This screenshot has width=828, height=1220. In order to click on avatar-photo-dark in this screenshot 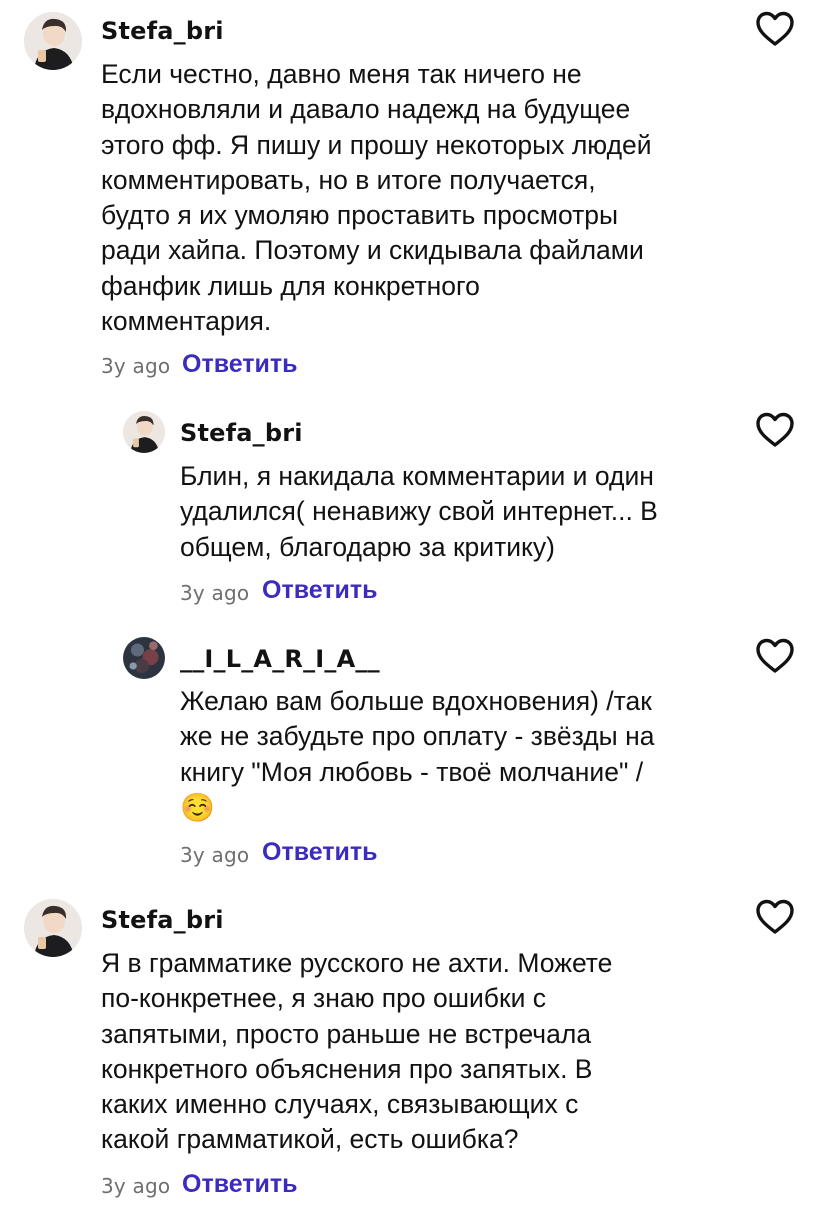, I will do `click(144, 658)`.